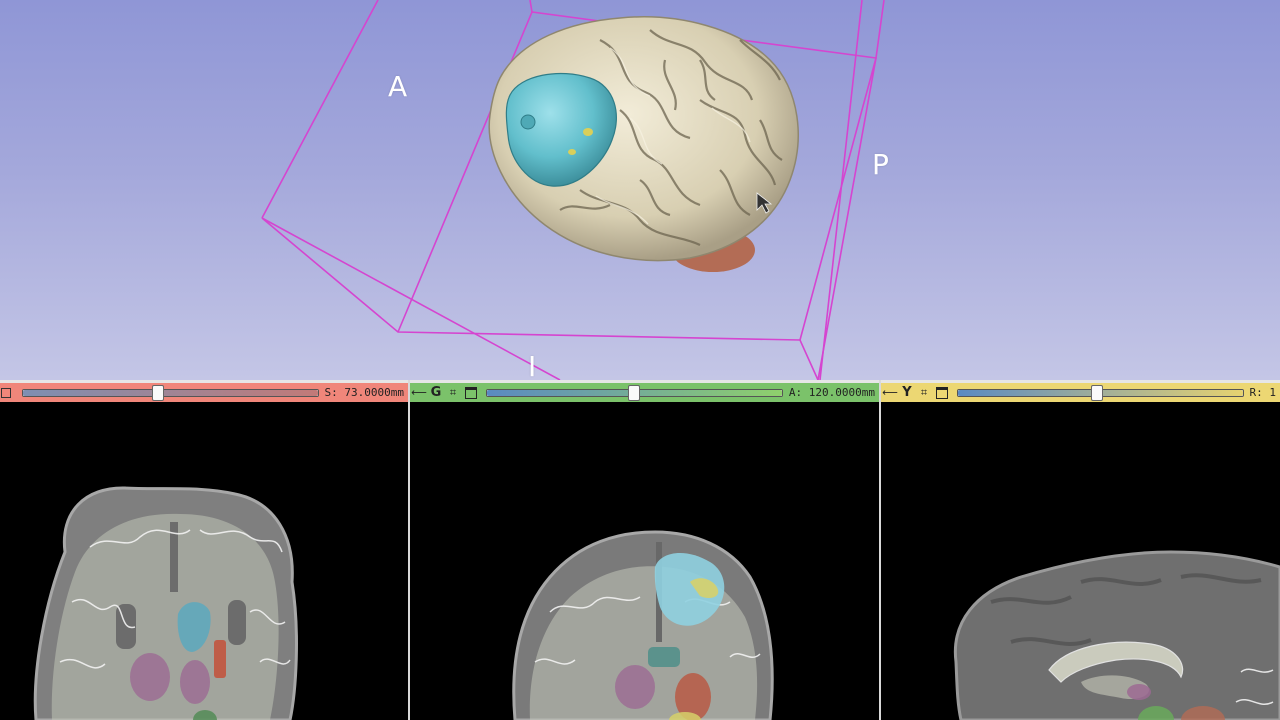 The height and width of the screenshot is (720, 1280). I want to click on purple-segment-axial-left, so click(150, 677).